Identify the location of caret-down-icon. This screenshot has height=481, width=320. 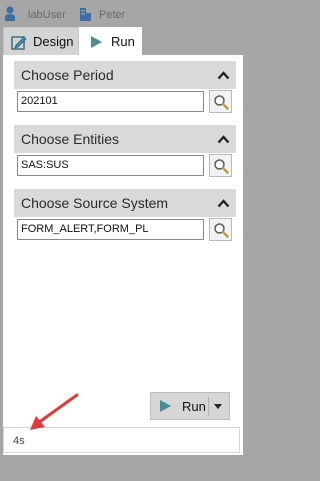
(218, 406).